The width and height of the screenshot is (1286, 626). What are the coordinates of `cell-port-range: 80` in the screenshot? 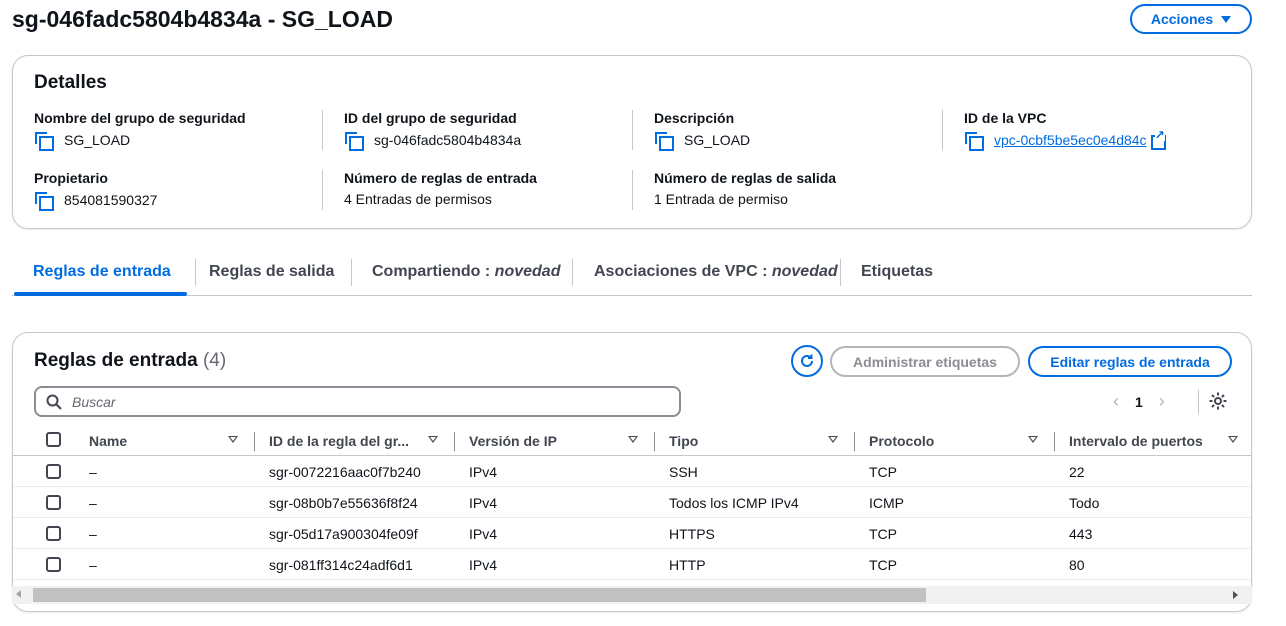 It's located at (1077, 565).